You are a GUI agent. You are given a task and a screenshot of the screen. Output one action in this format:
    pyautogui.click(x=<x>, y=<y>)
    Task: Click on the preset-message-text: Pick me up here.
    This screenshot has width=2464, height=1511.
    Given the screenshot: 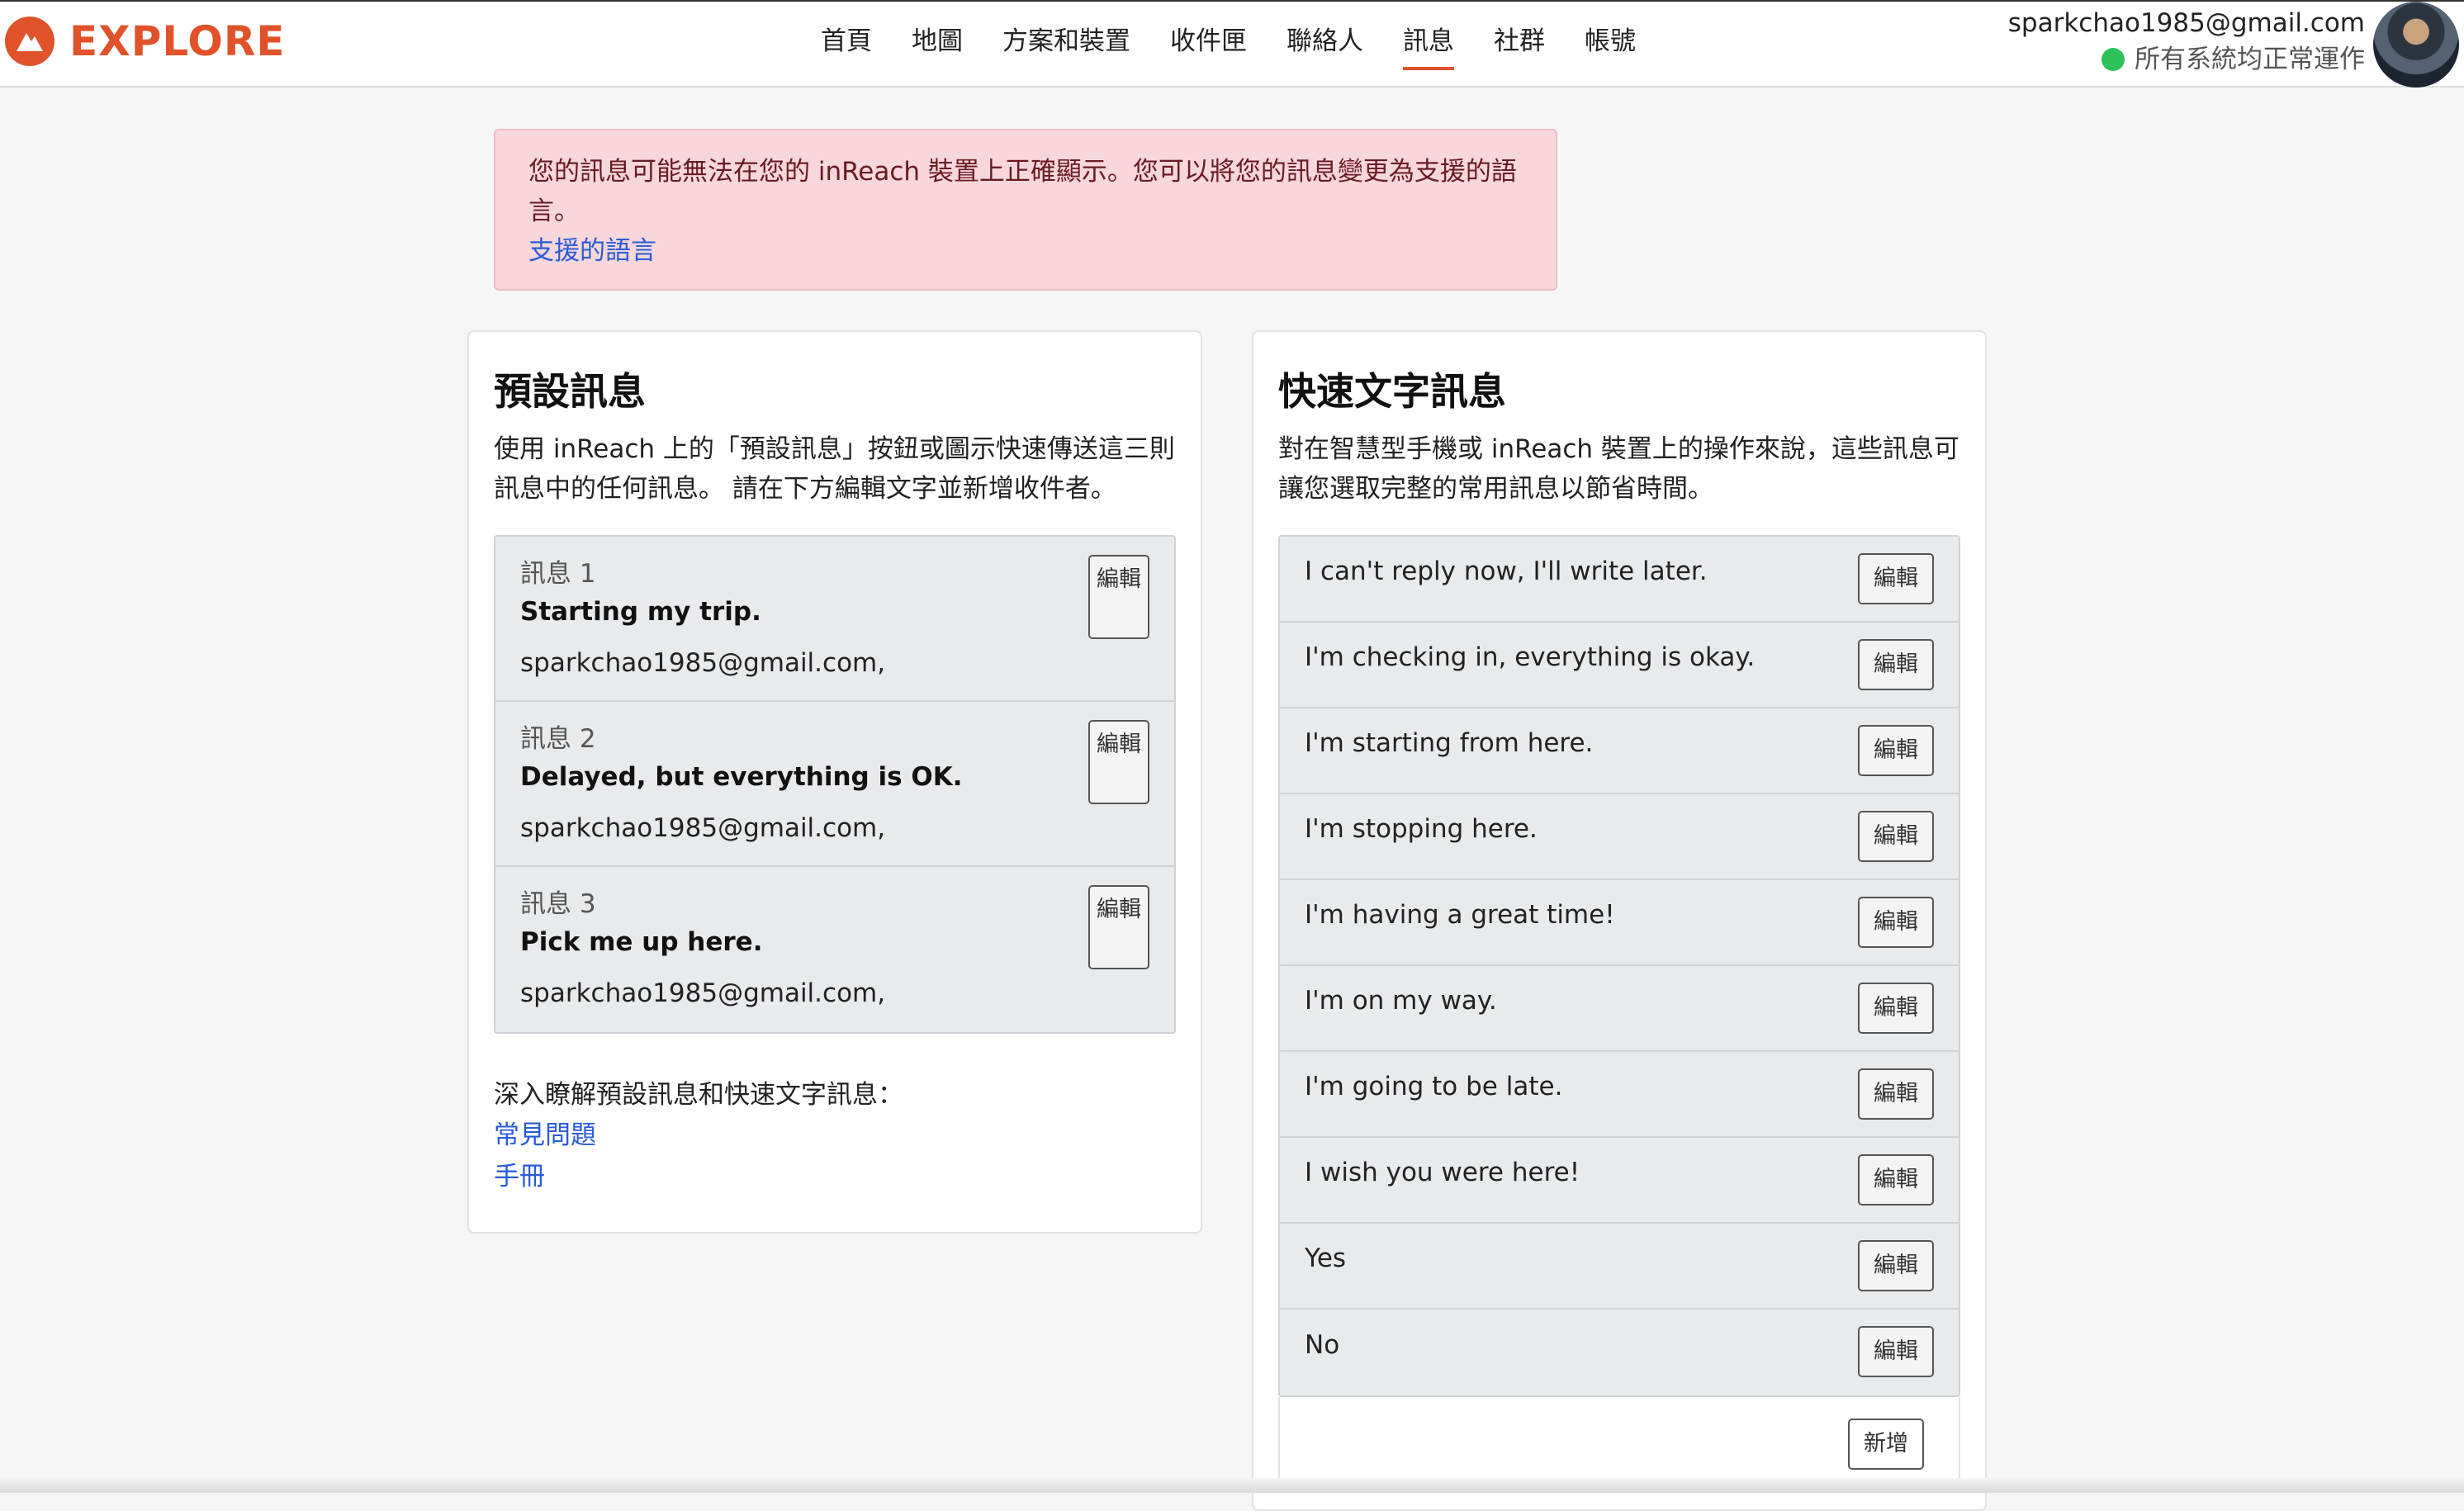 What is the action you would take?
    pyautogui.click(x=642, y=942)
    